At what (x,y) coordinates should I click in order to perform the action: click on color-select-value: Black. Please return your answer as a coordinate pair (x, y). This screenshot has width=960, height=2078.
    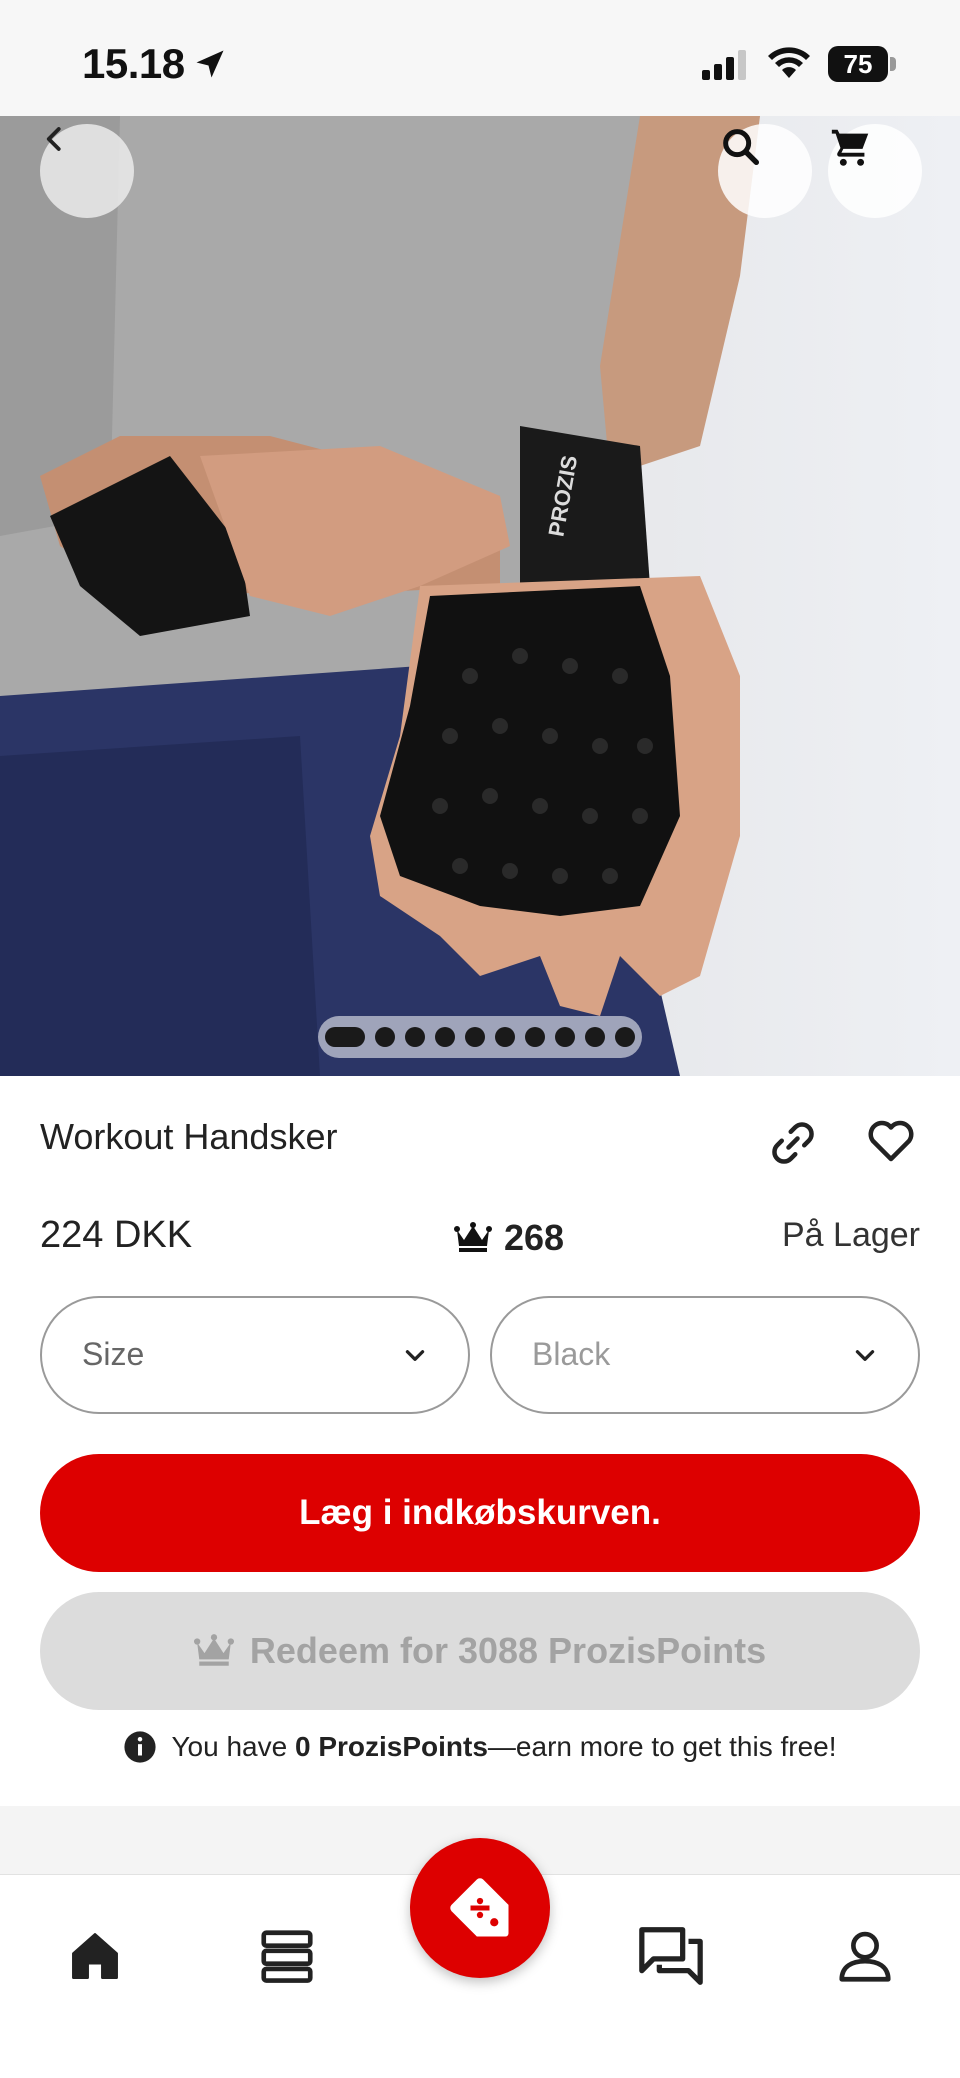
    Looking at the image, I should click on (571, 1354).